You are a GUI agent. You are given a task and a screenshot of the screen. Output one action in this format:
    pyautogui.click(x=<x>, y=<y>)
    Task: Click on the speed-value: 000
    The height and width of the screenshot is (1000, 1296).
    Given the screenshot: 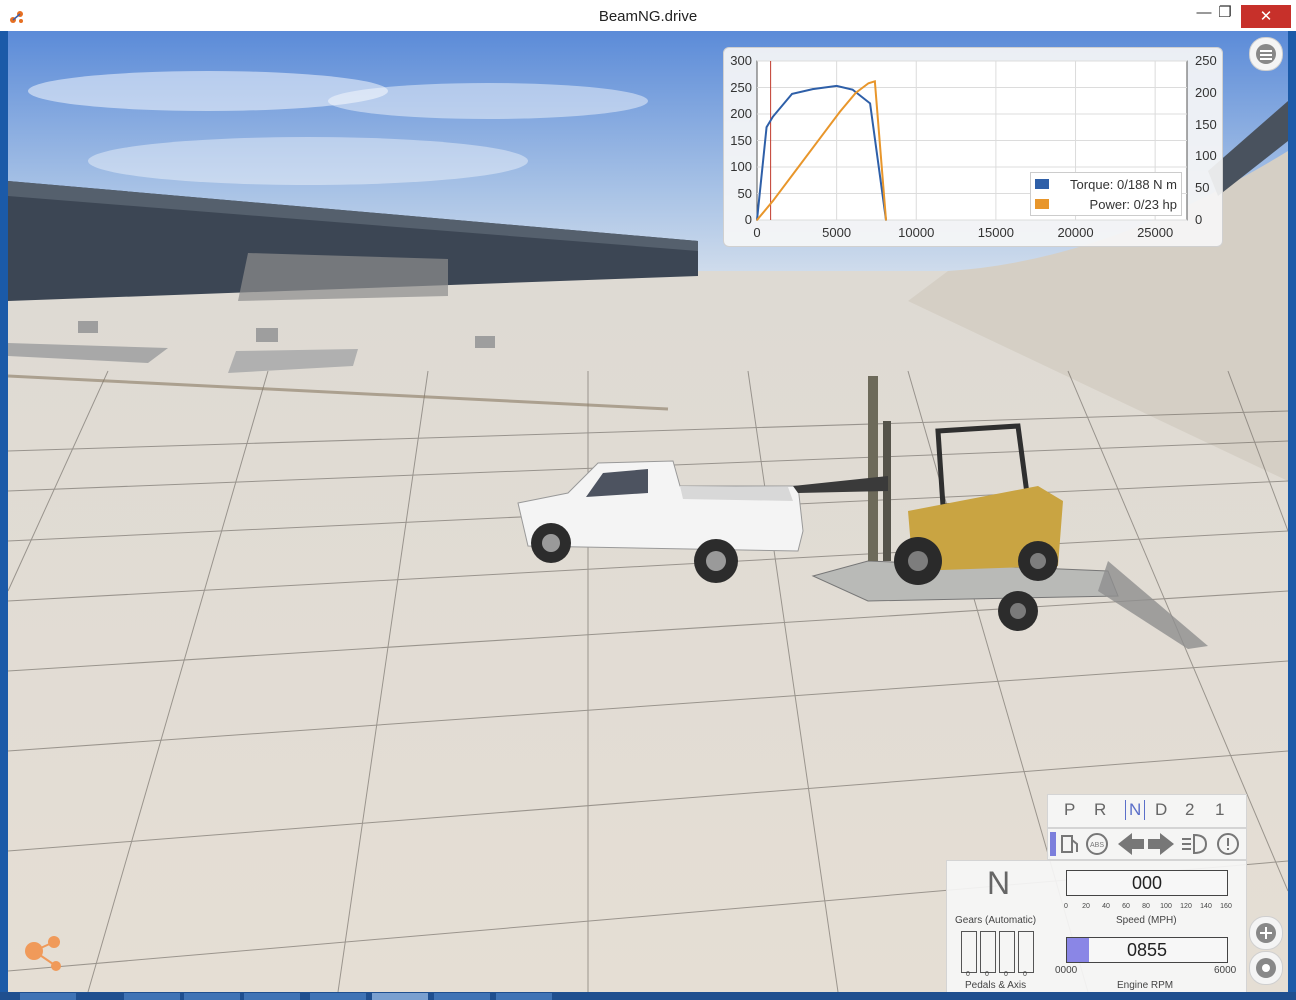 What is the action you would take?
    pyautogui.click(x=1147, y=883)
    